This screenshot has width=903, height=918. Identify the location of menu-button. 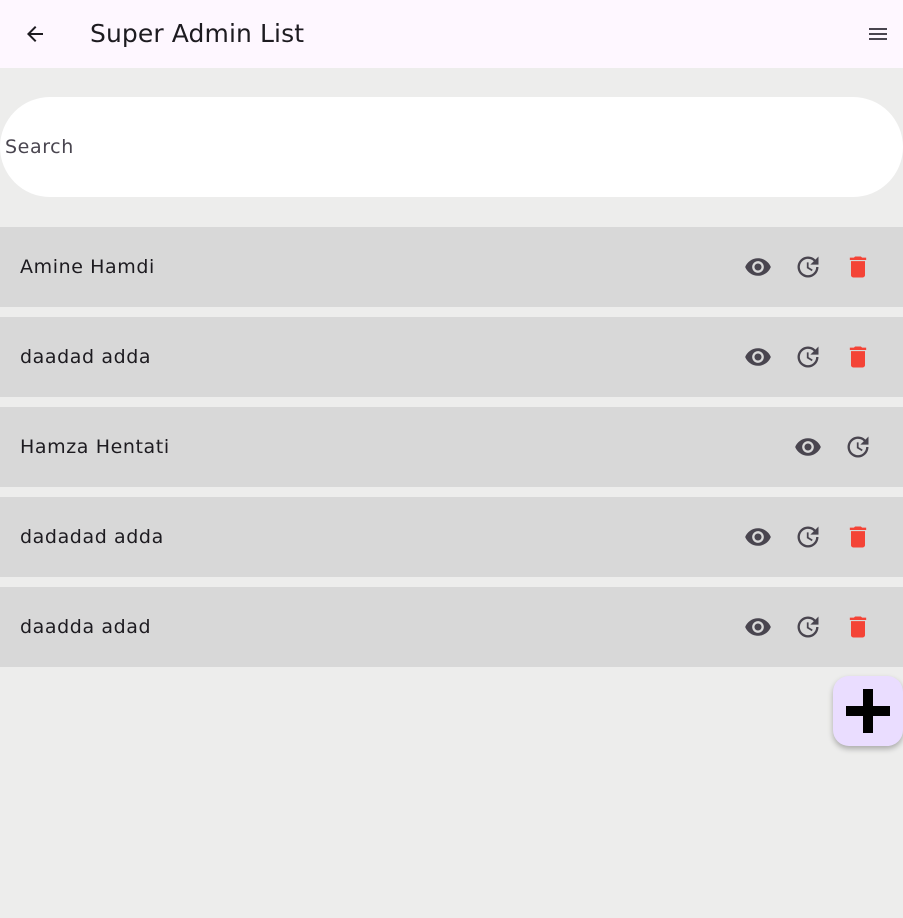
(878, 34).